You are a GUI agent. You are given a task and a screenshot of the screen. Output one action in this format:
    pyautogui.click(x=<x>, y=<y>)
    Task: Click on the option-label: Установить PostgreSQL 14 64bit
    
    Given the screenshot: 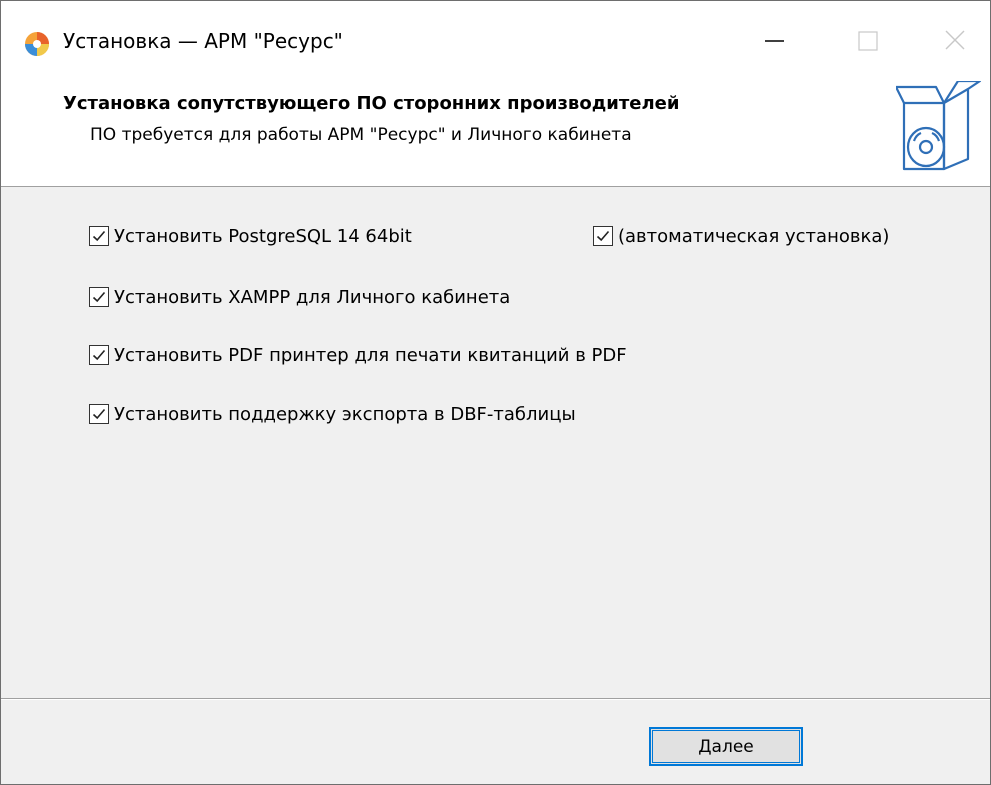 What is the action you would take?
    pyautogui.click(x=263, y=236)
    